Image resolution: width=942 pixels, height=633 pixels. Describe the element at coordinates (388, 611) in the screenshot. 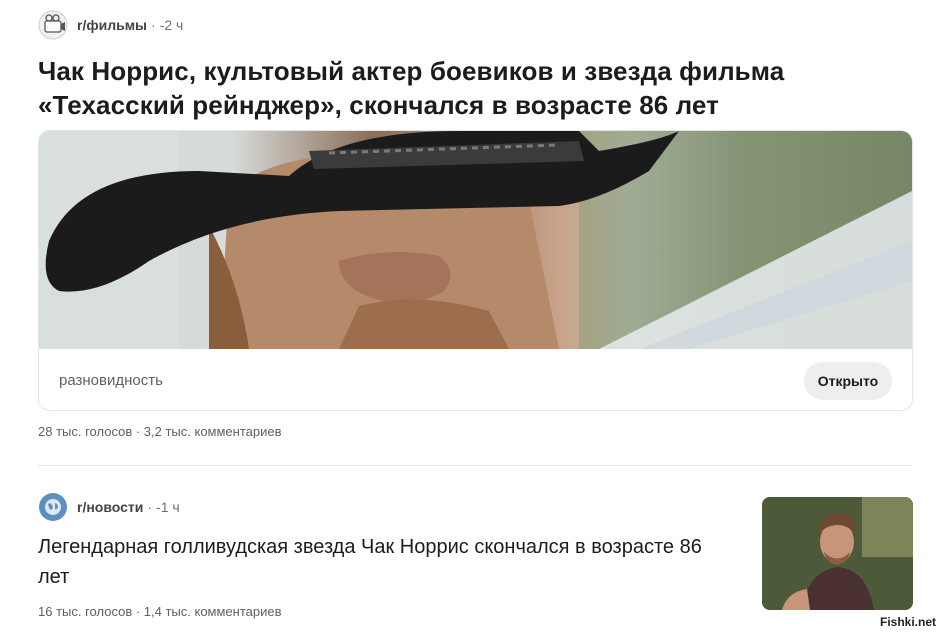

I see `post-stats: 16 тыс. голосов · 1,4 тыс. комментариев` at that location.